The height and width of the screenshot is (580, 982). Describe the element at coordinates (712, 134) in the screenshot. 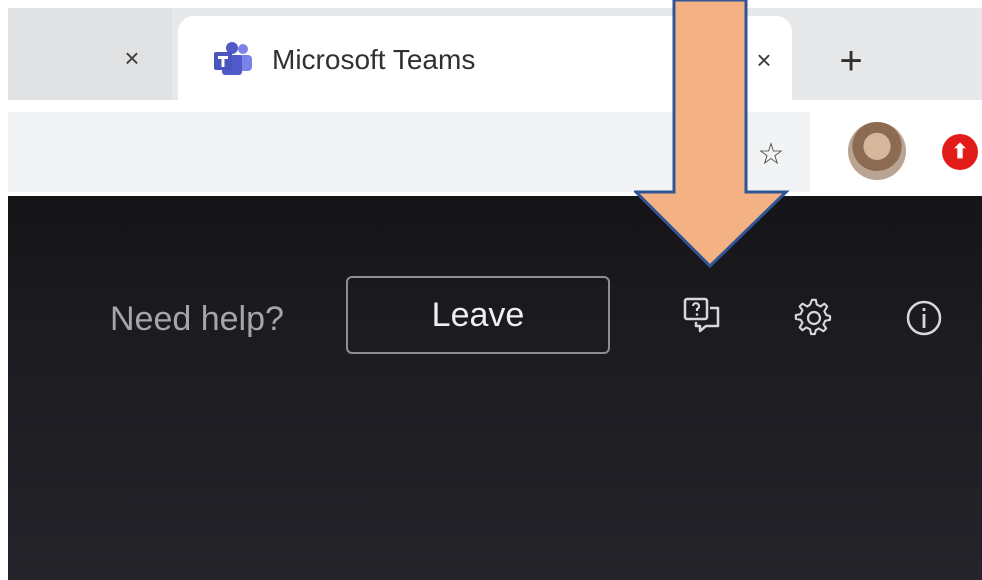

I see `annotation-down-arrow` at that location.